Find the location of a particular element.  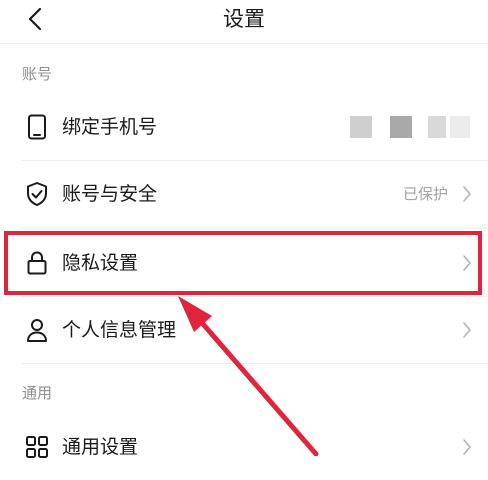

page-title: 设置 is located at coordinates (244, 19).